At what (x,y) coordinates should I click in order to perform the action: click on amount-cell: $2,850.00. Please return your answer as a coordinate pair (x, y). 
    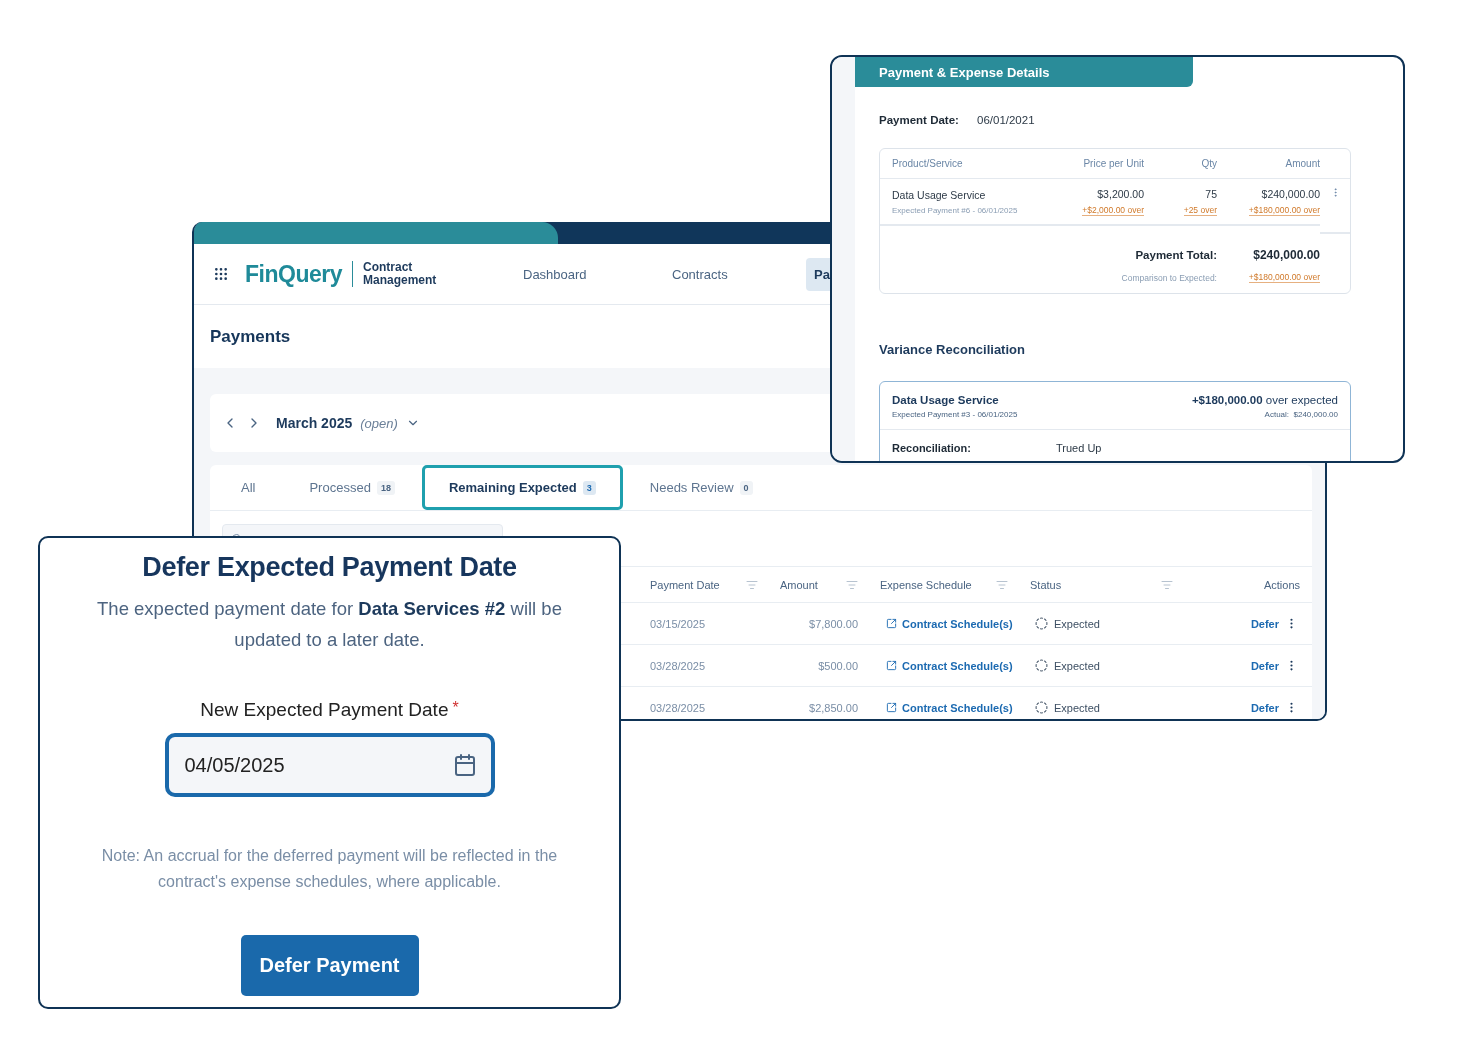
    Looking at the image, I should click on (833, 707).